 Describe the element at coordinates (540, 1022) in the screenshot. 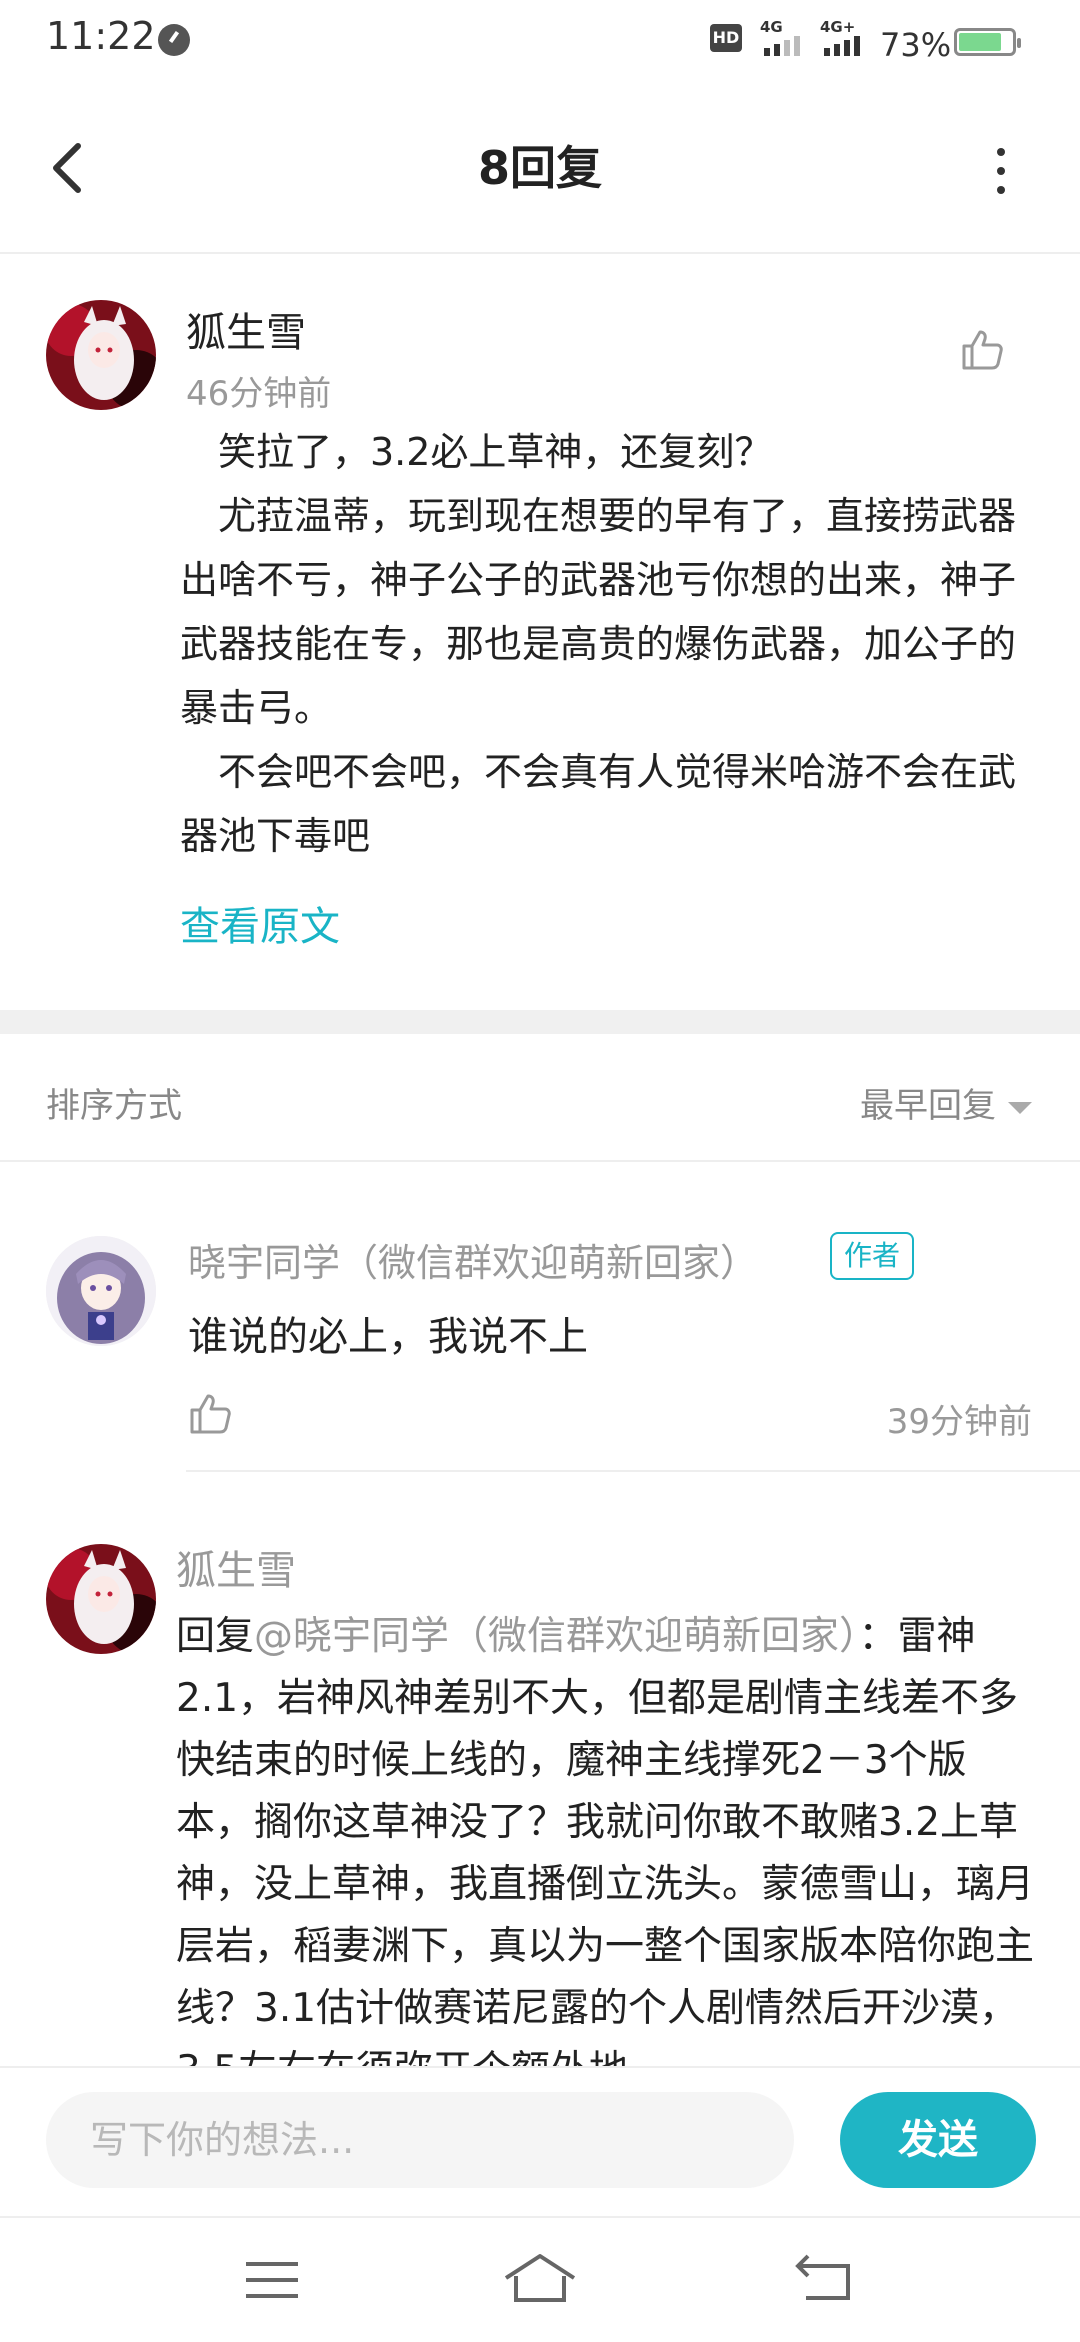

I see `section-divider` at that location.